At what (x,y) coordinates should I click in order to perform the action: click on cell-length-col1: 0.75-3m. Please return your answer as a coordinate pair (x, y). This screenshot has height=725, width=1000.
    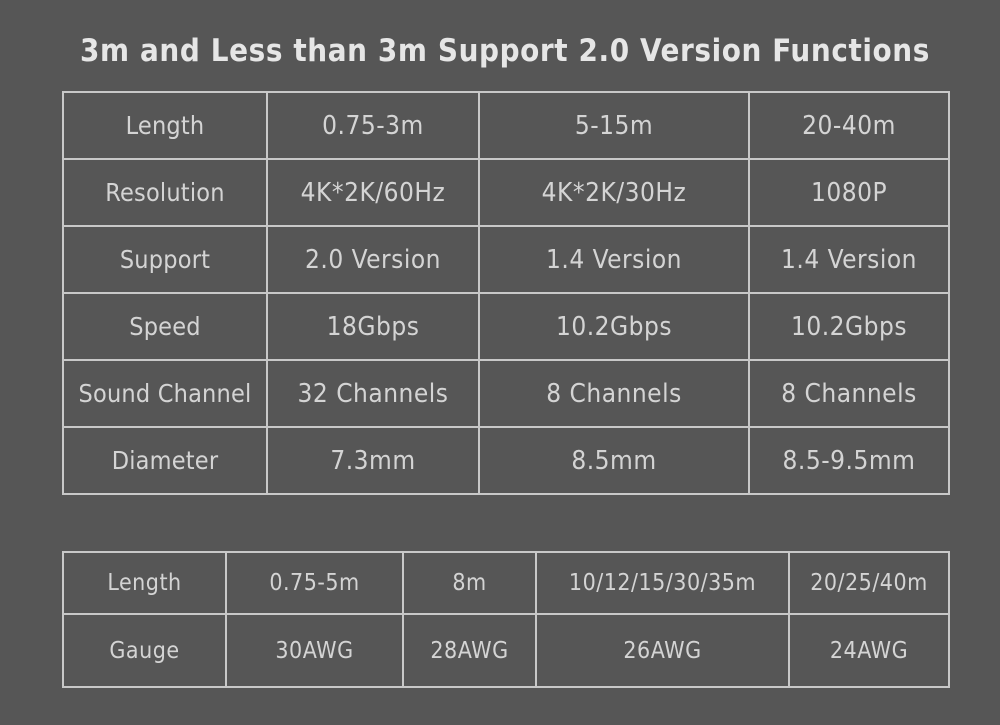
    Looking at the image, I should click on (373, 125).